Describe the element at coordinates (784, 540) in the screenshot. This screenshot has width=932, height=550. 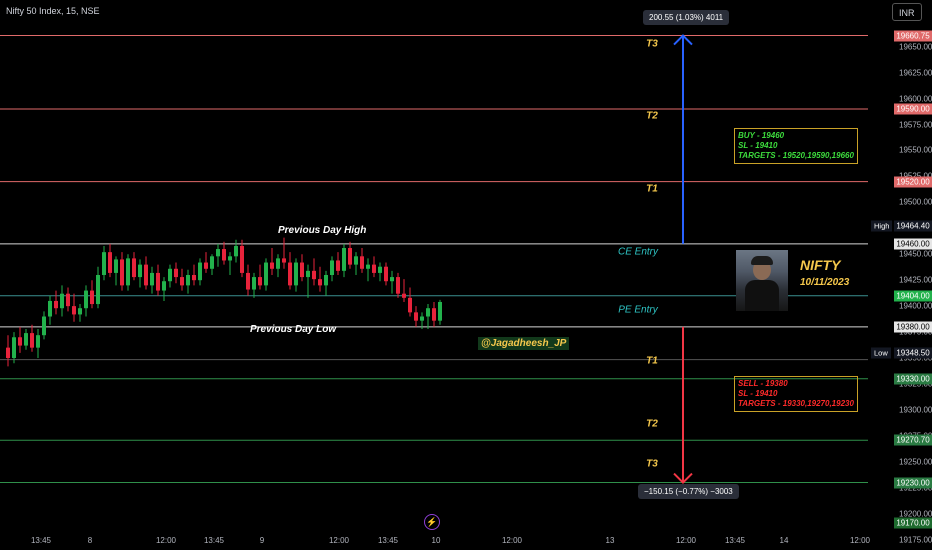
I see `x-tick-label: 14` at that location.